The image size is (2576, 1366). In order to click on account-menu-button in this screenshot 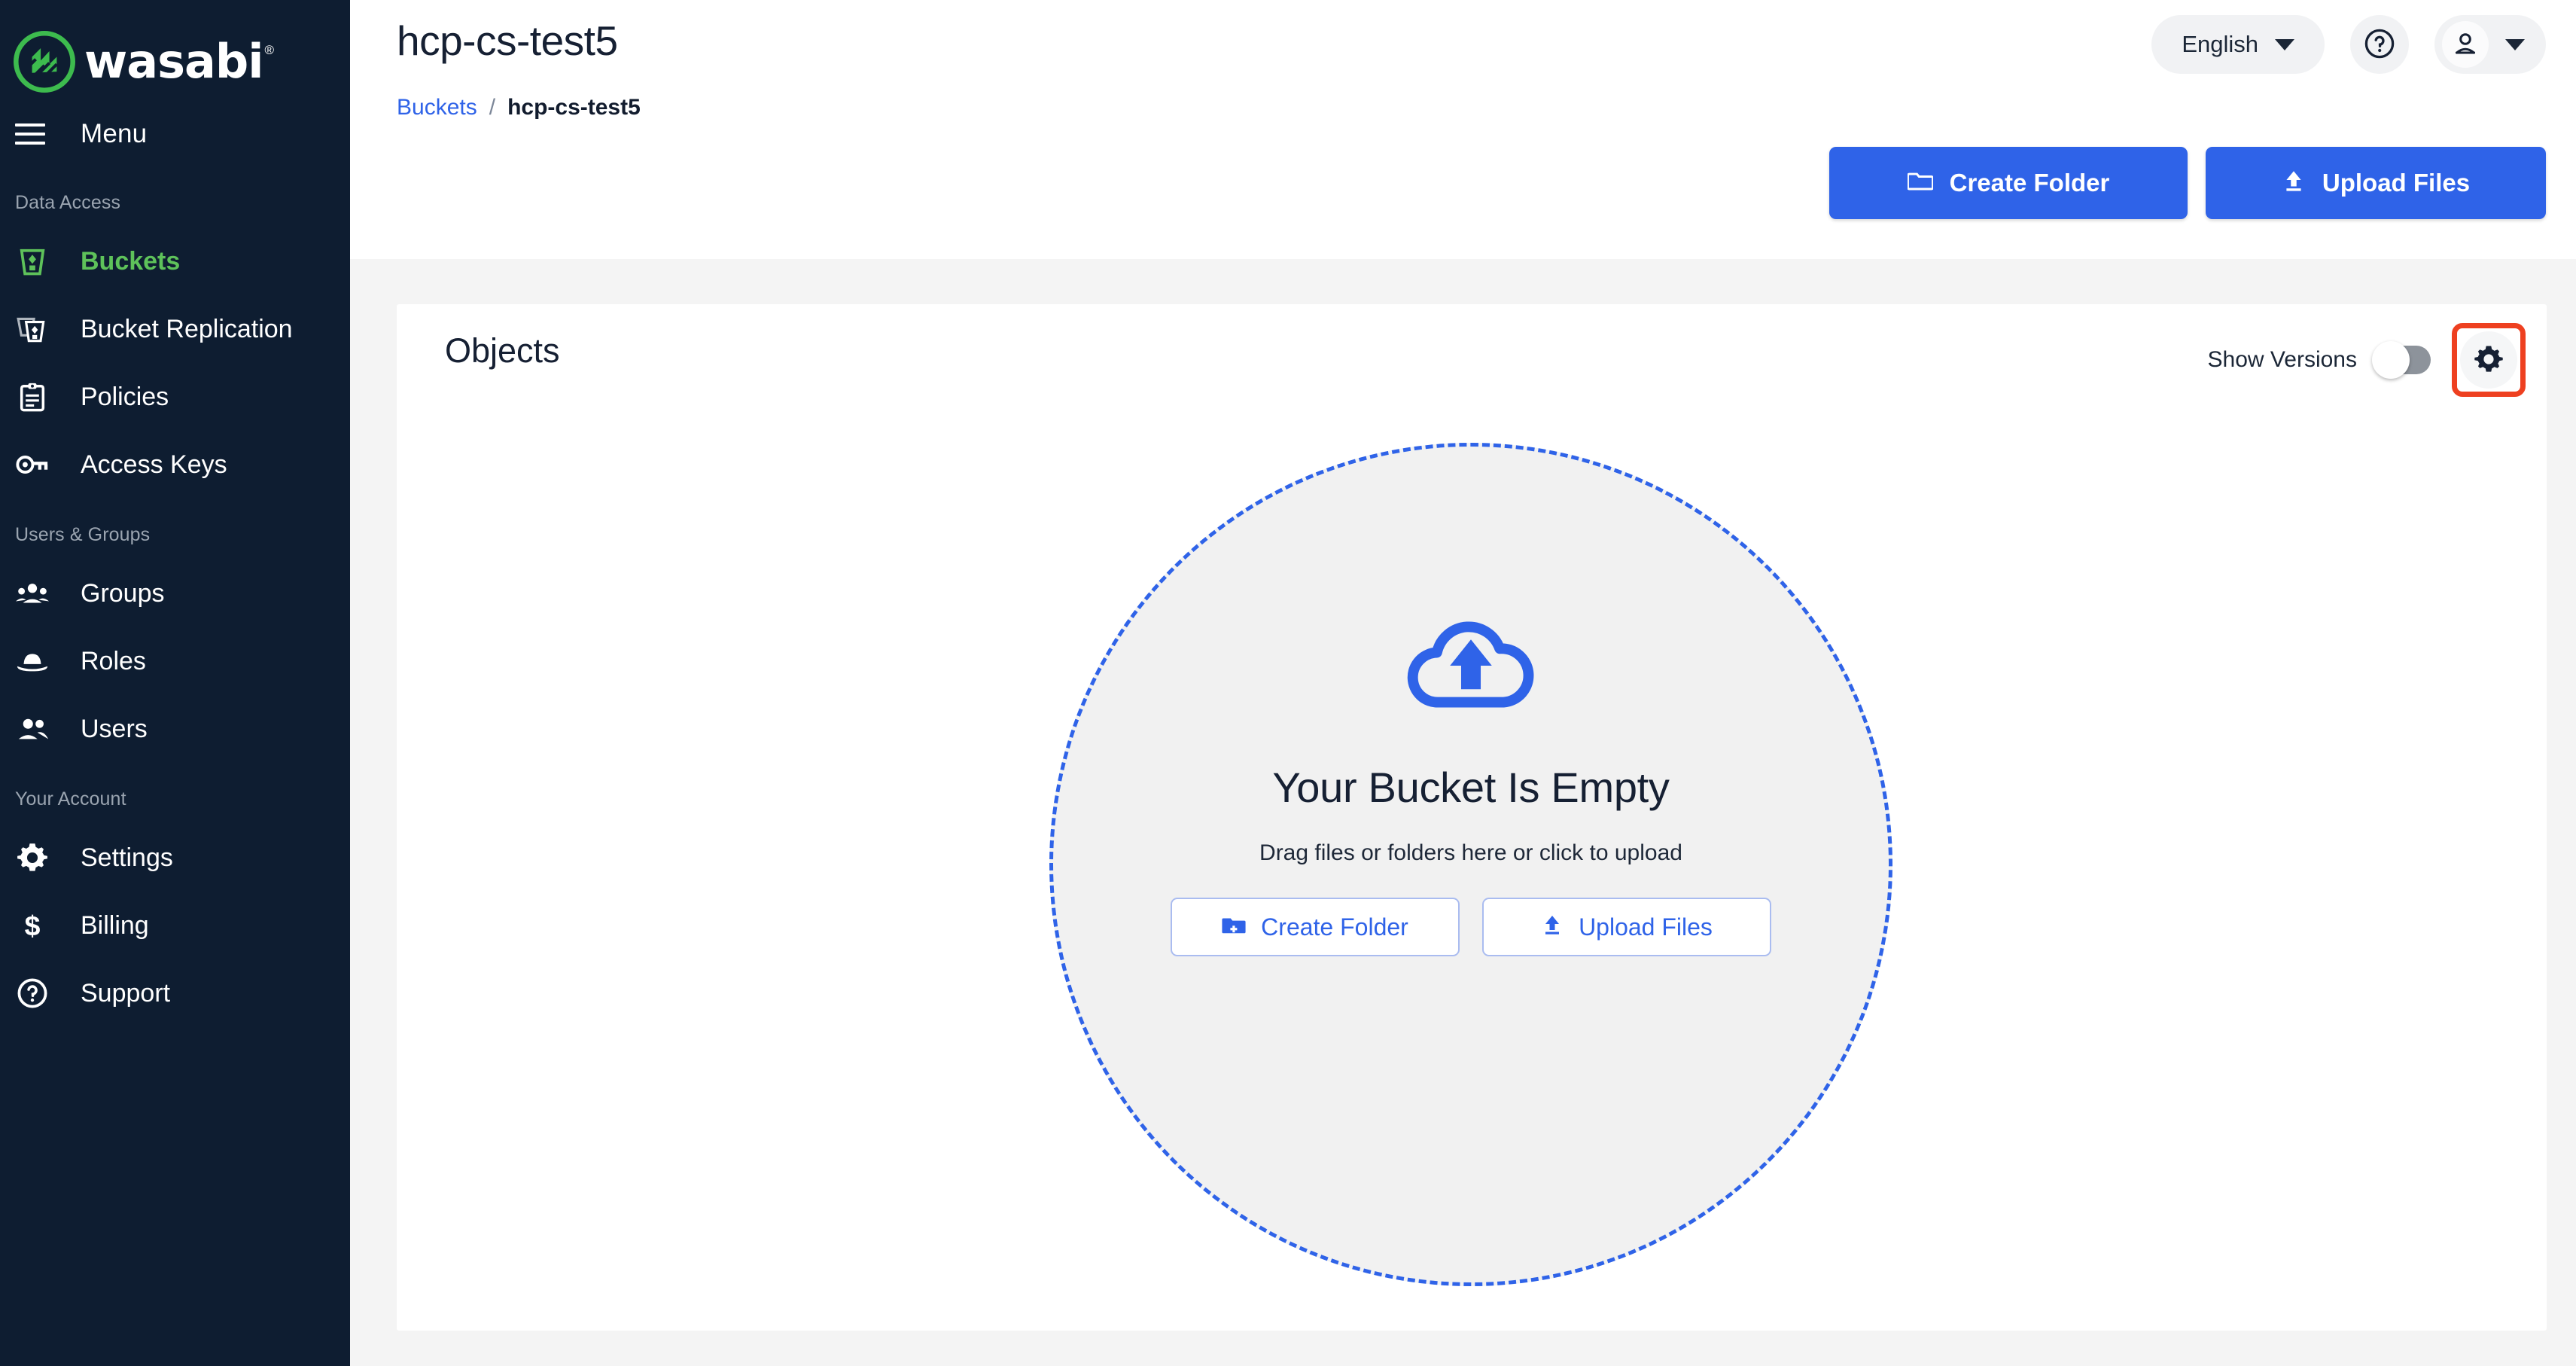, I will do `click(2490, 44)`.